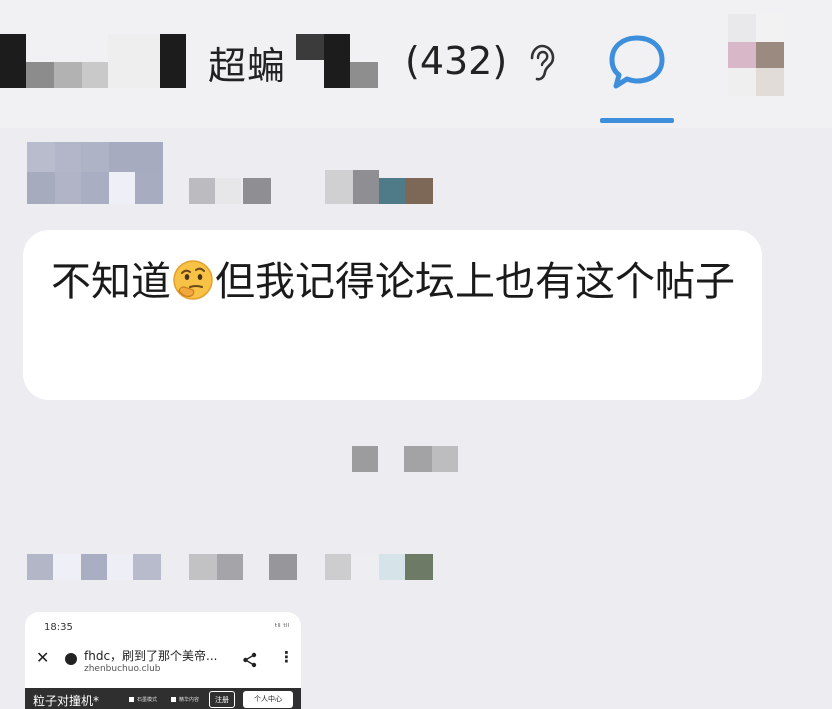 This screenshot has width=832, height=709. I want to click on chat-bubble-icon, so click(637, 62).